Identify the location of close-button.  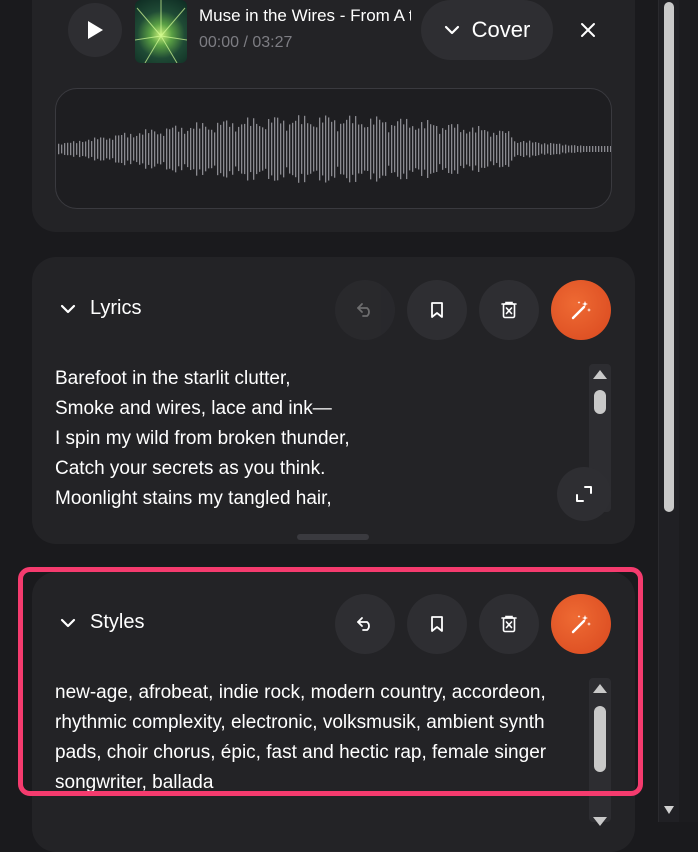
(588, 30).